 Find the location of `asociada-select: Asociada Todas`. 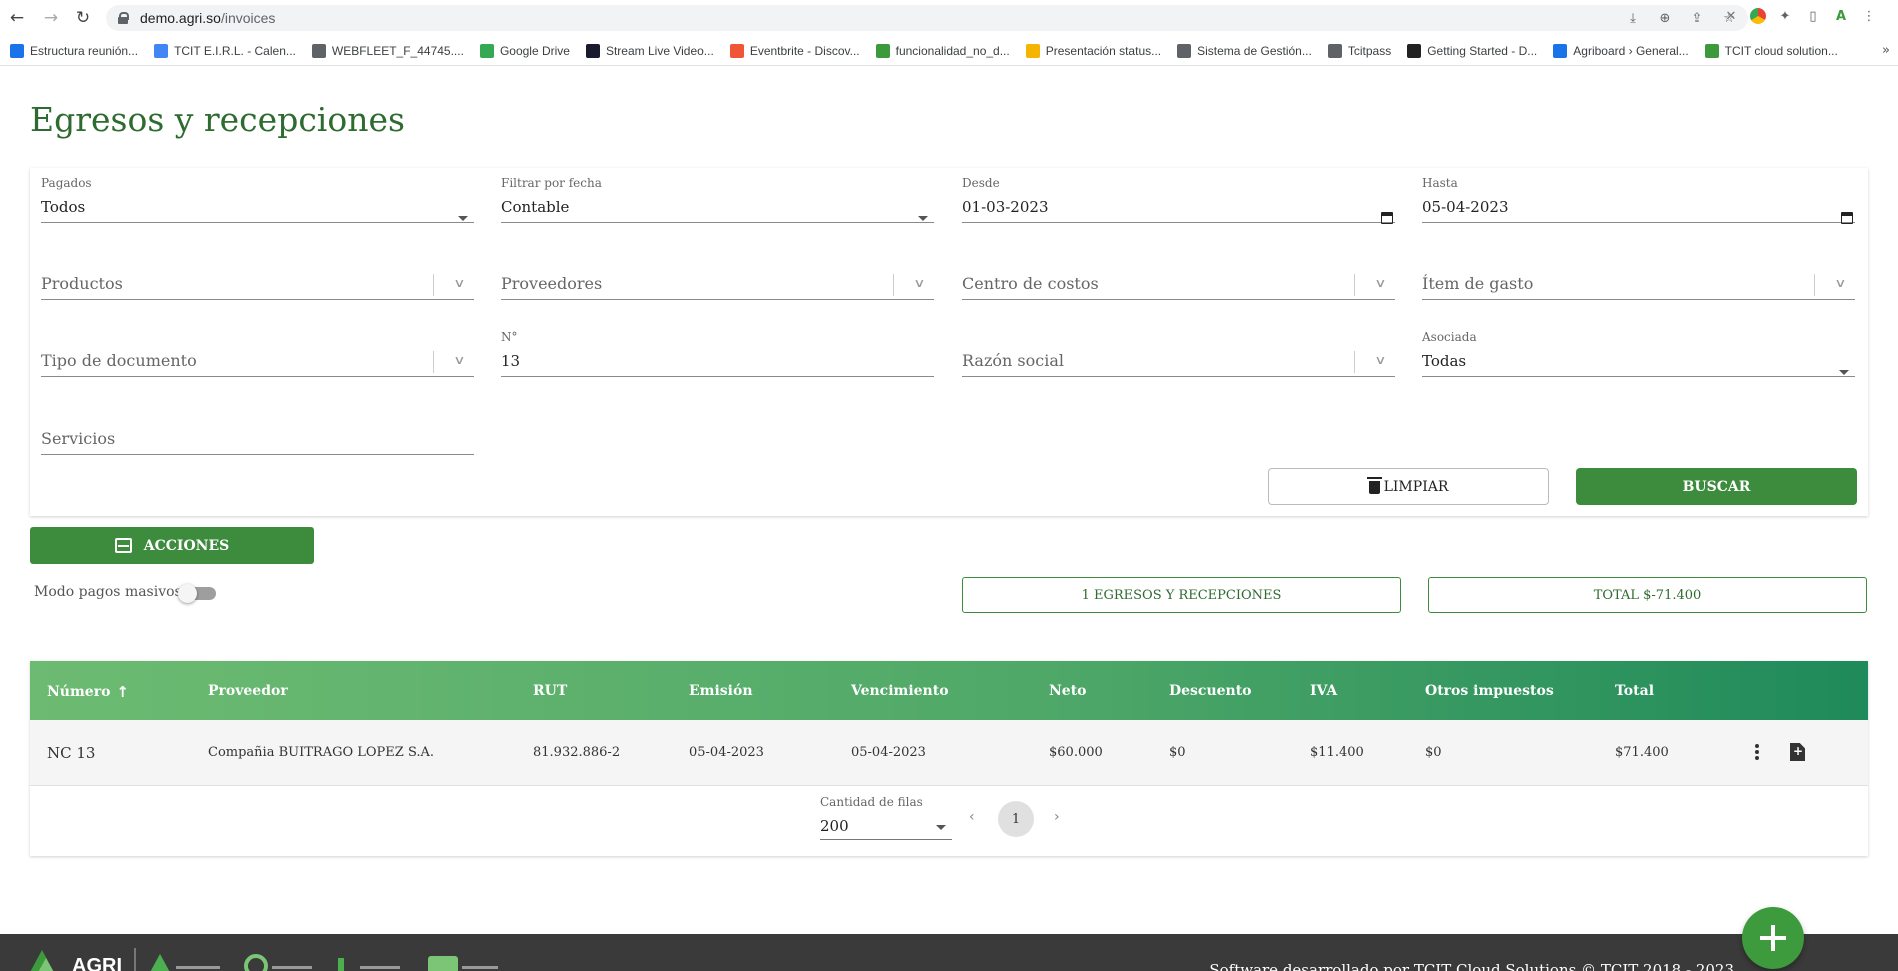

asociada-select: Asociada Todas is located at coordinates (1638, 353).